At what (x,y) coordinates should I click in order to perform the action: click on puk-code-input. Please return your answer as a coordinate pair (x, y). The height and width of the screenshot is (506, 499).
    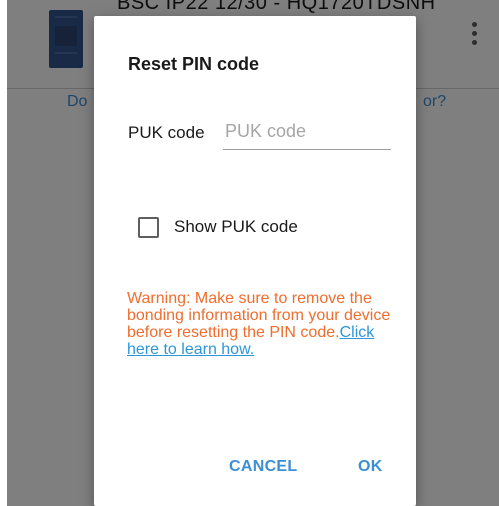
    Looking at the image, I should click on (307, 132).